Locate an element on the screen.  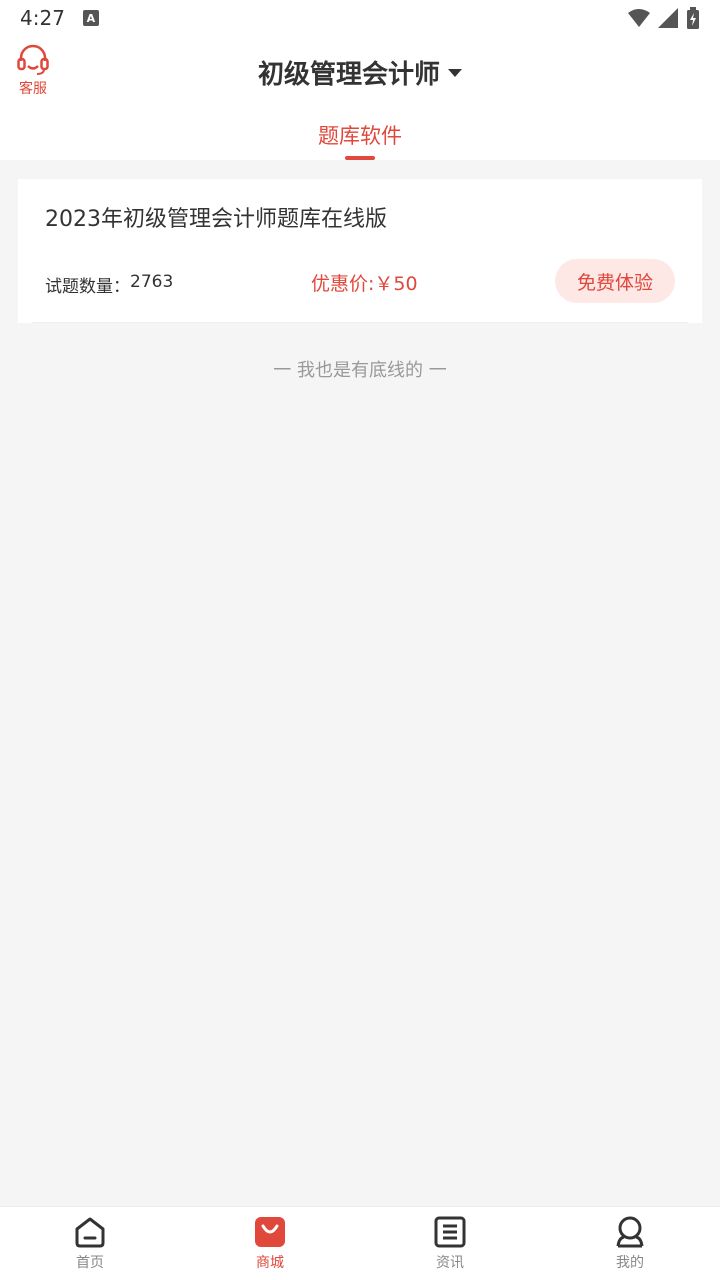
exam-selector: 初级管理会计师 is located at coordinates (360, 72).